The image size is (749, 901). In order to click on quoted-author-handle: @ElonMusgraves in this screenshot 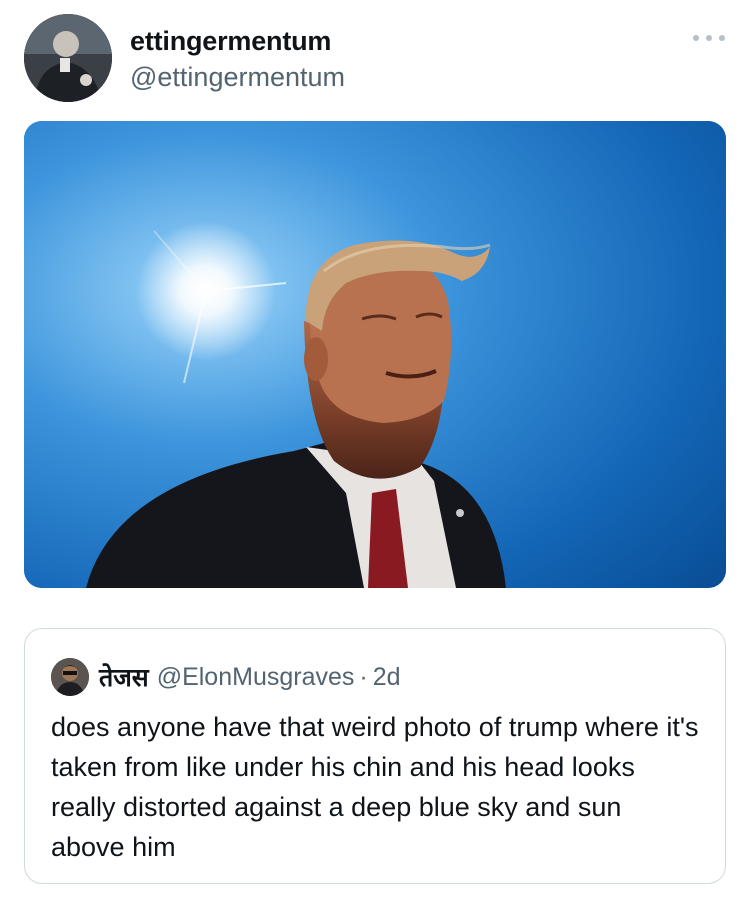, I will do `click(256, 677)`.